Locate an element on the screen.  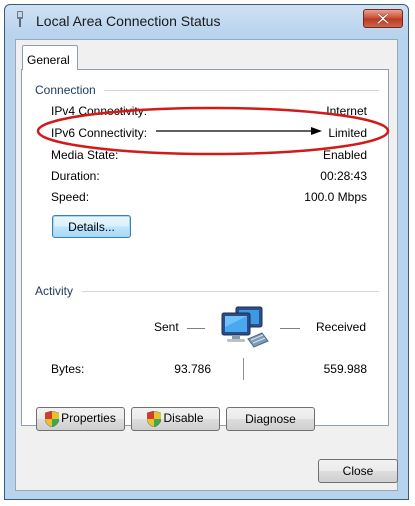
media-state-label: Media State: is located at coordinates (85, 155).